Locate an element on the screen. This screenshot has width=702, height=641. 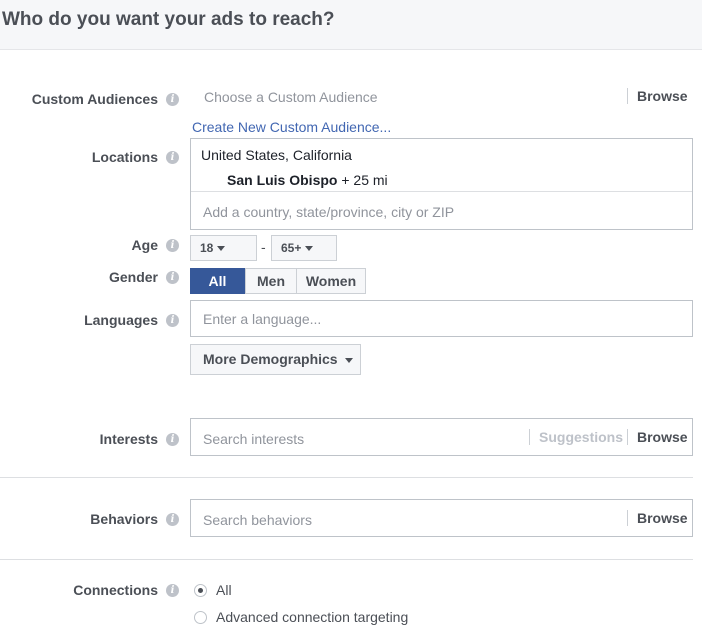
location-city: San Luis Obispo is located at coordinates (282, 180).